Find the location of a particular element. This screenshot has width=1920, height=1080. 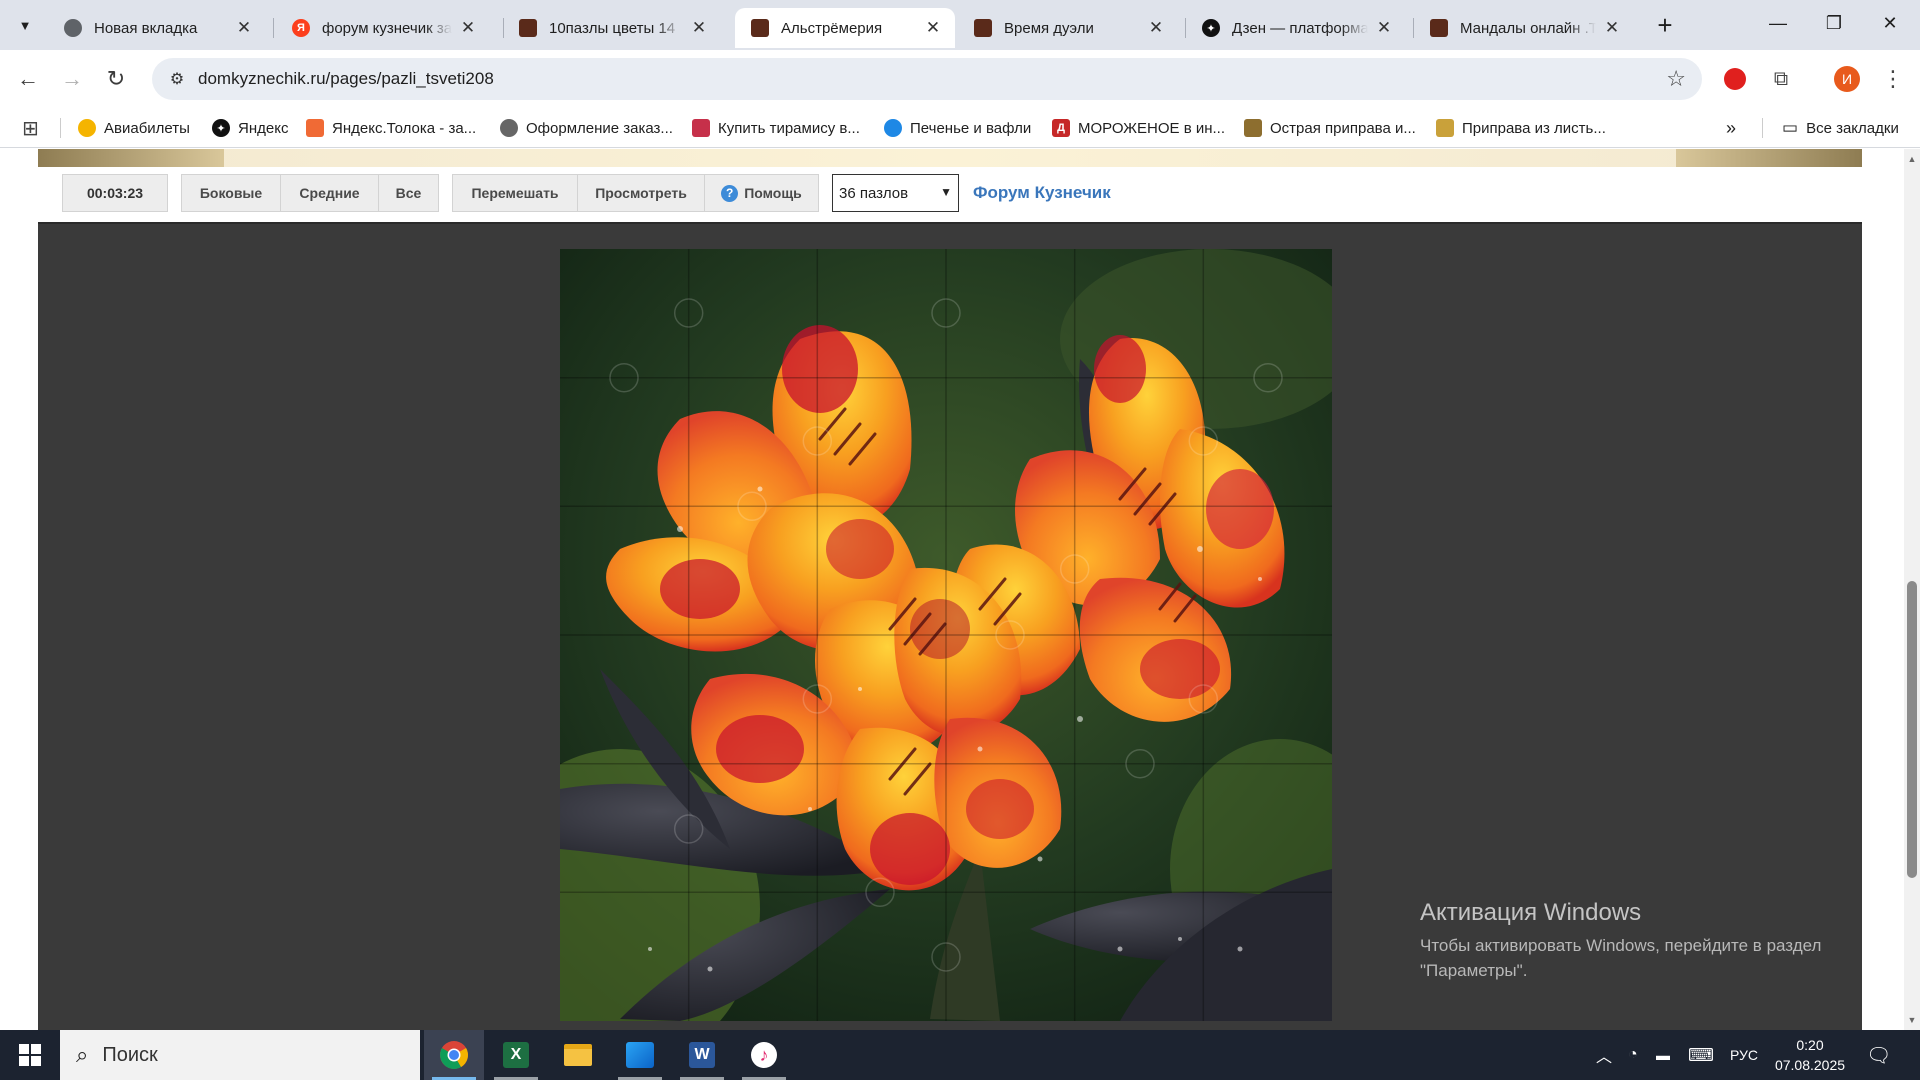

all-bookmarks-button: ▭ Все закладки is located at coordinates (1840, 128).